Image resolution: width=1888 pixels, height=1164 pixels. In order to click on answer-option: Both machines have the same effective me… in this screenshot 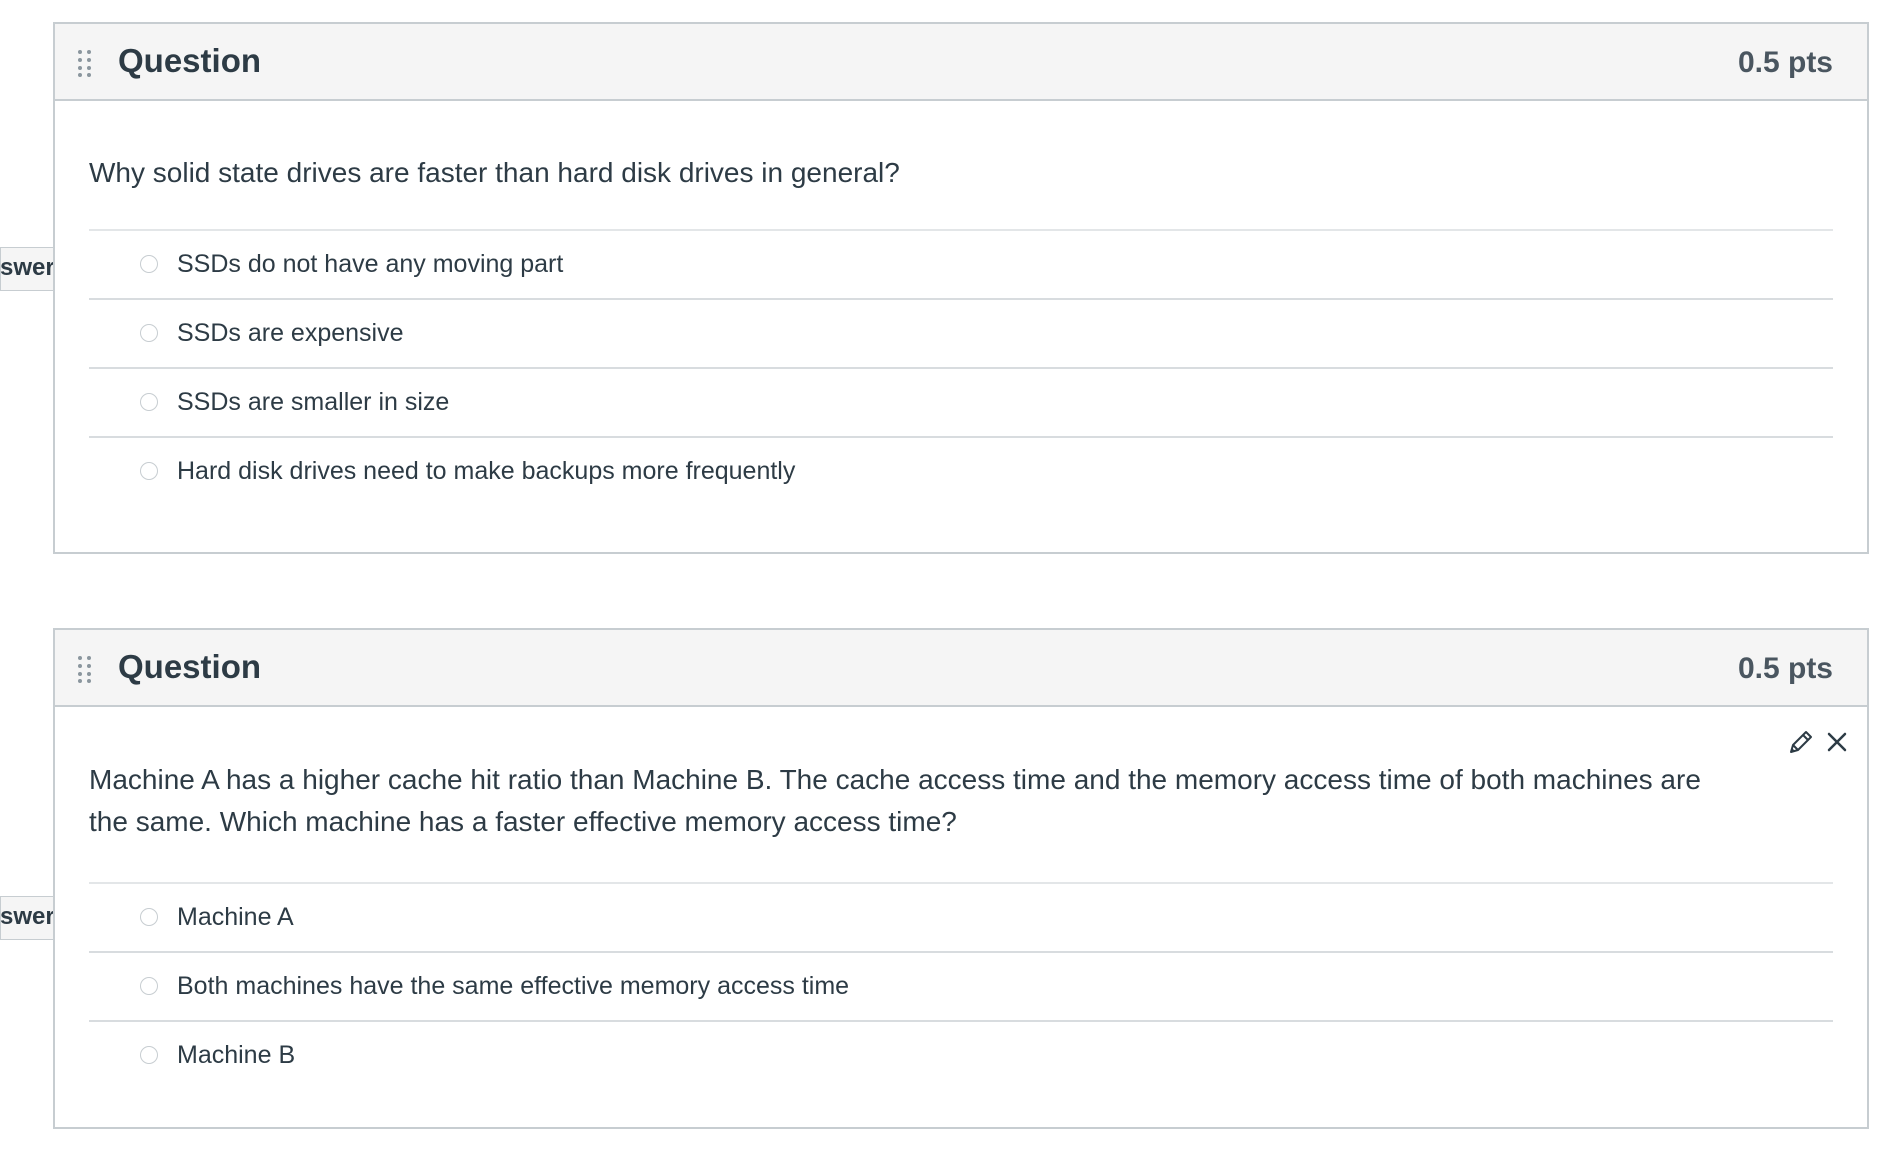, I will do `click(961, 987)`.